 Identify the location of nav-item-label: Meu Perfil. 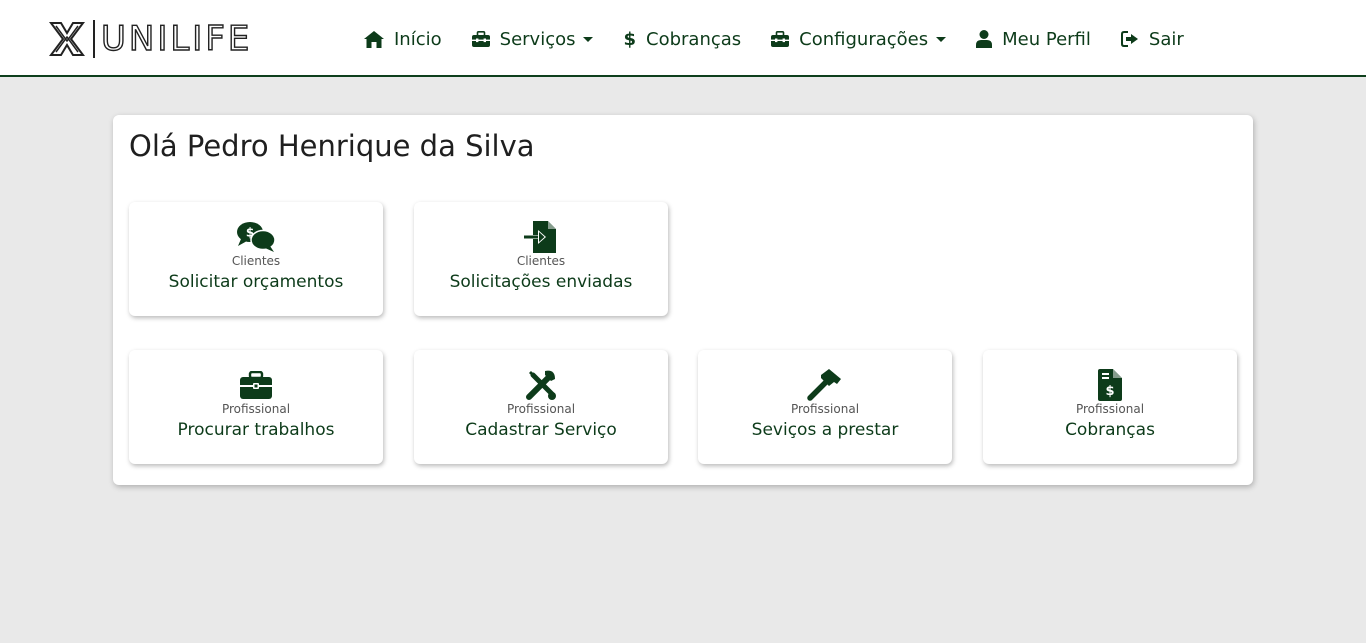
(1046, 39).